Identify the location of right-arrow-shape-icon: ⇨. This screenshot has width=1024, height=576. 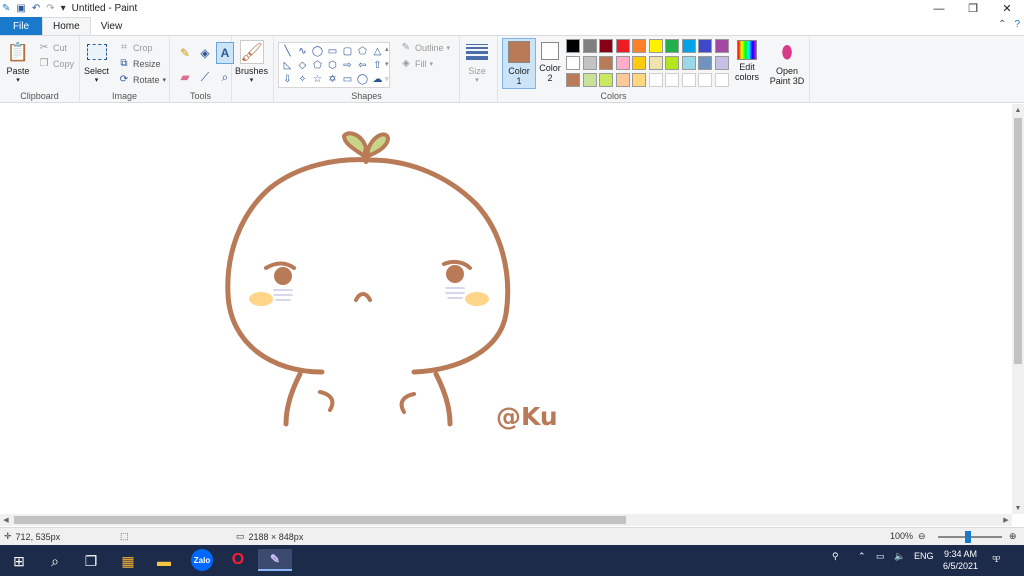
(347, 65).